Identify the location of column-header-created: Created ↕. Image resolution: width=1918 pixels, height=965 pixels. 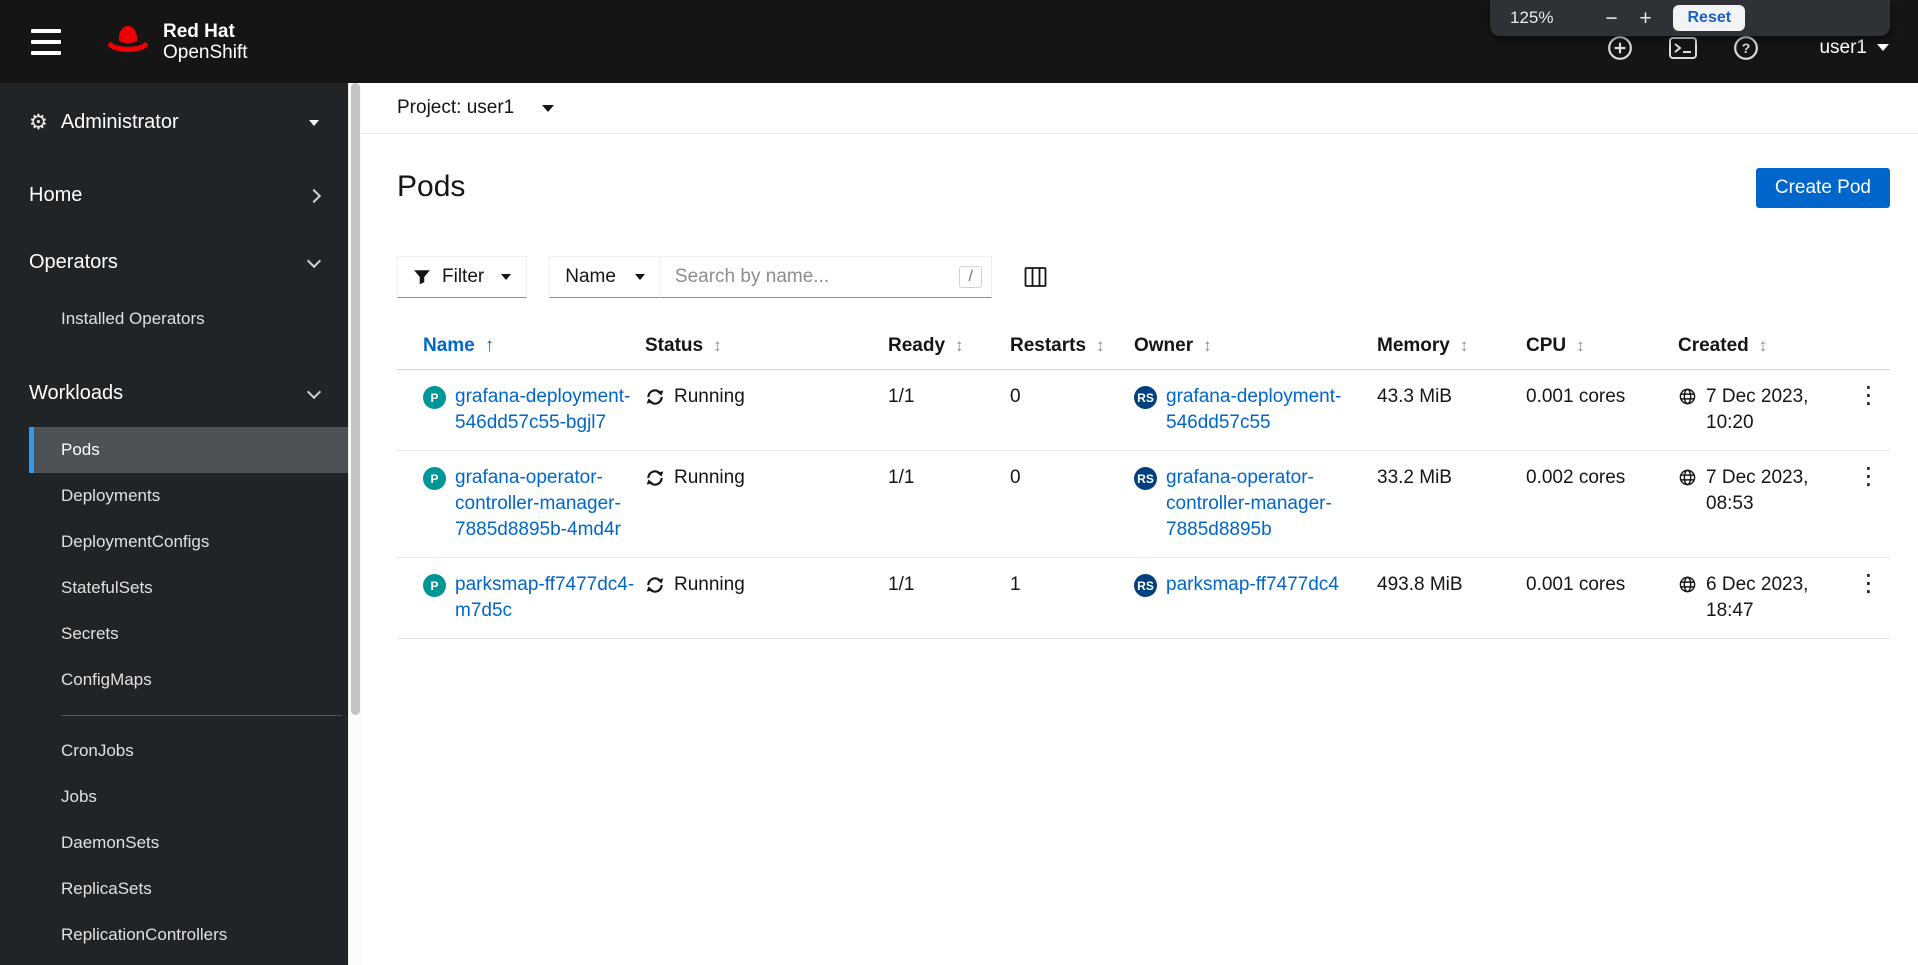
(1762, 345).